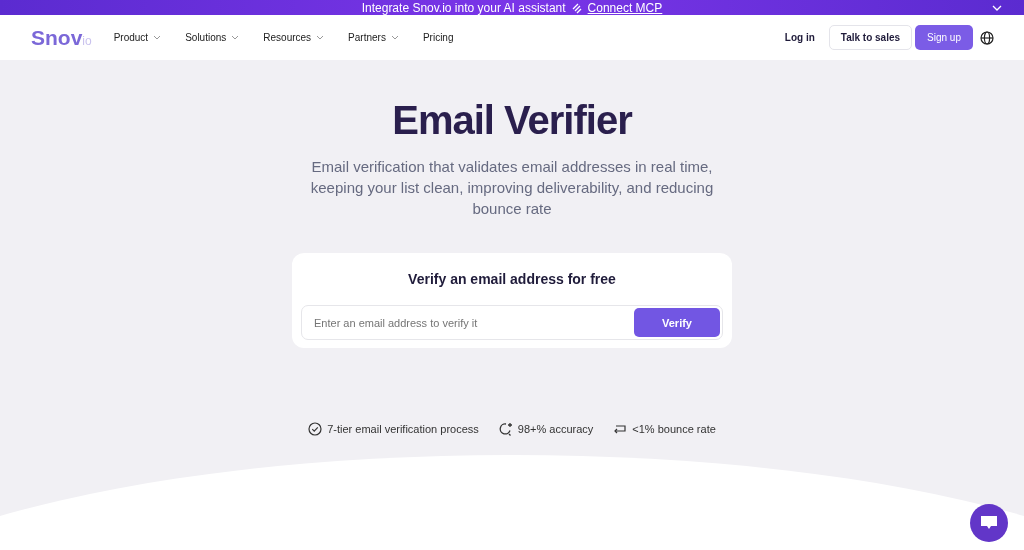  What do you see at coordinates (625, 7) in the screenshot?
I see `connect-mcp-link: Connect MCP` at bounding box center [625, 7].